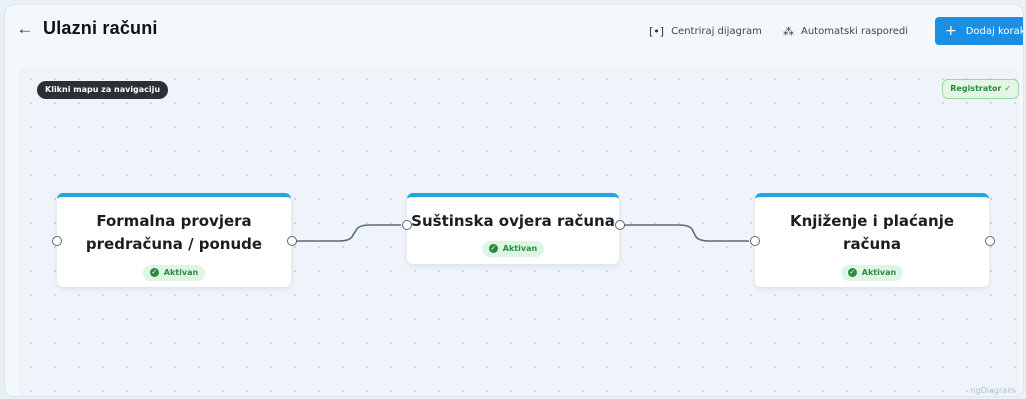 This screenshot has width=1026, height=399. Describe the element at coordinates (657, 31) in the screenshot. I see `focus-icon: [•]` at that location.